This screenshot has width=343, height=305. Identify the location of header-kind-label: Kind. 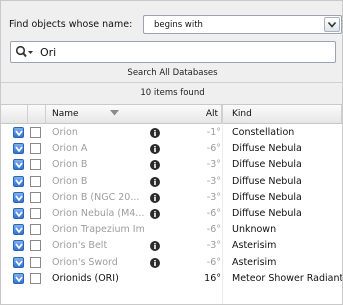
(242, 114).